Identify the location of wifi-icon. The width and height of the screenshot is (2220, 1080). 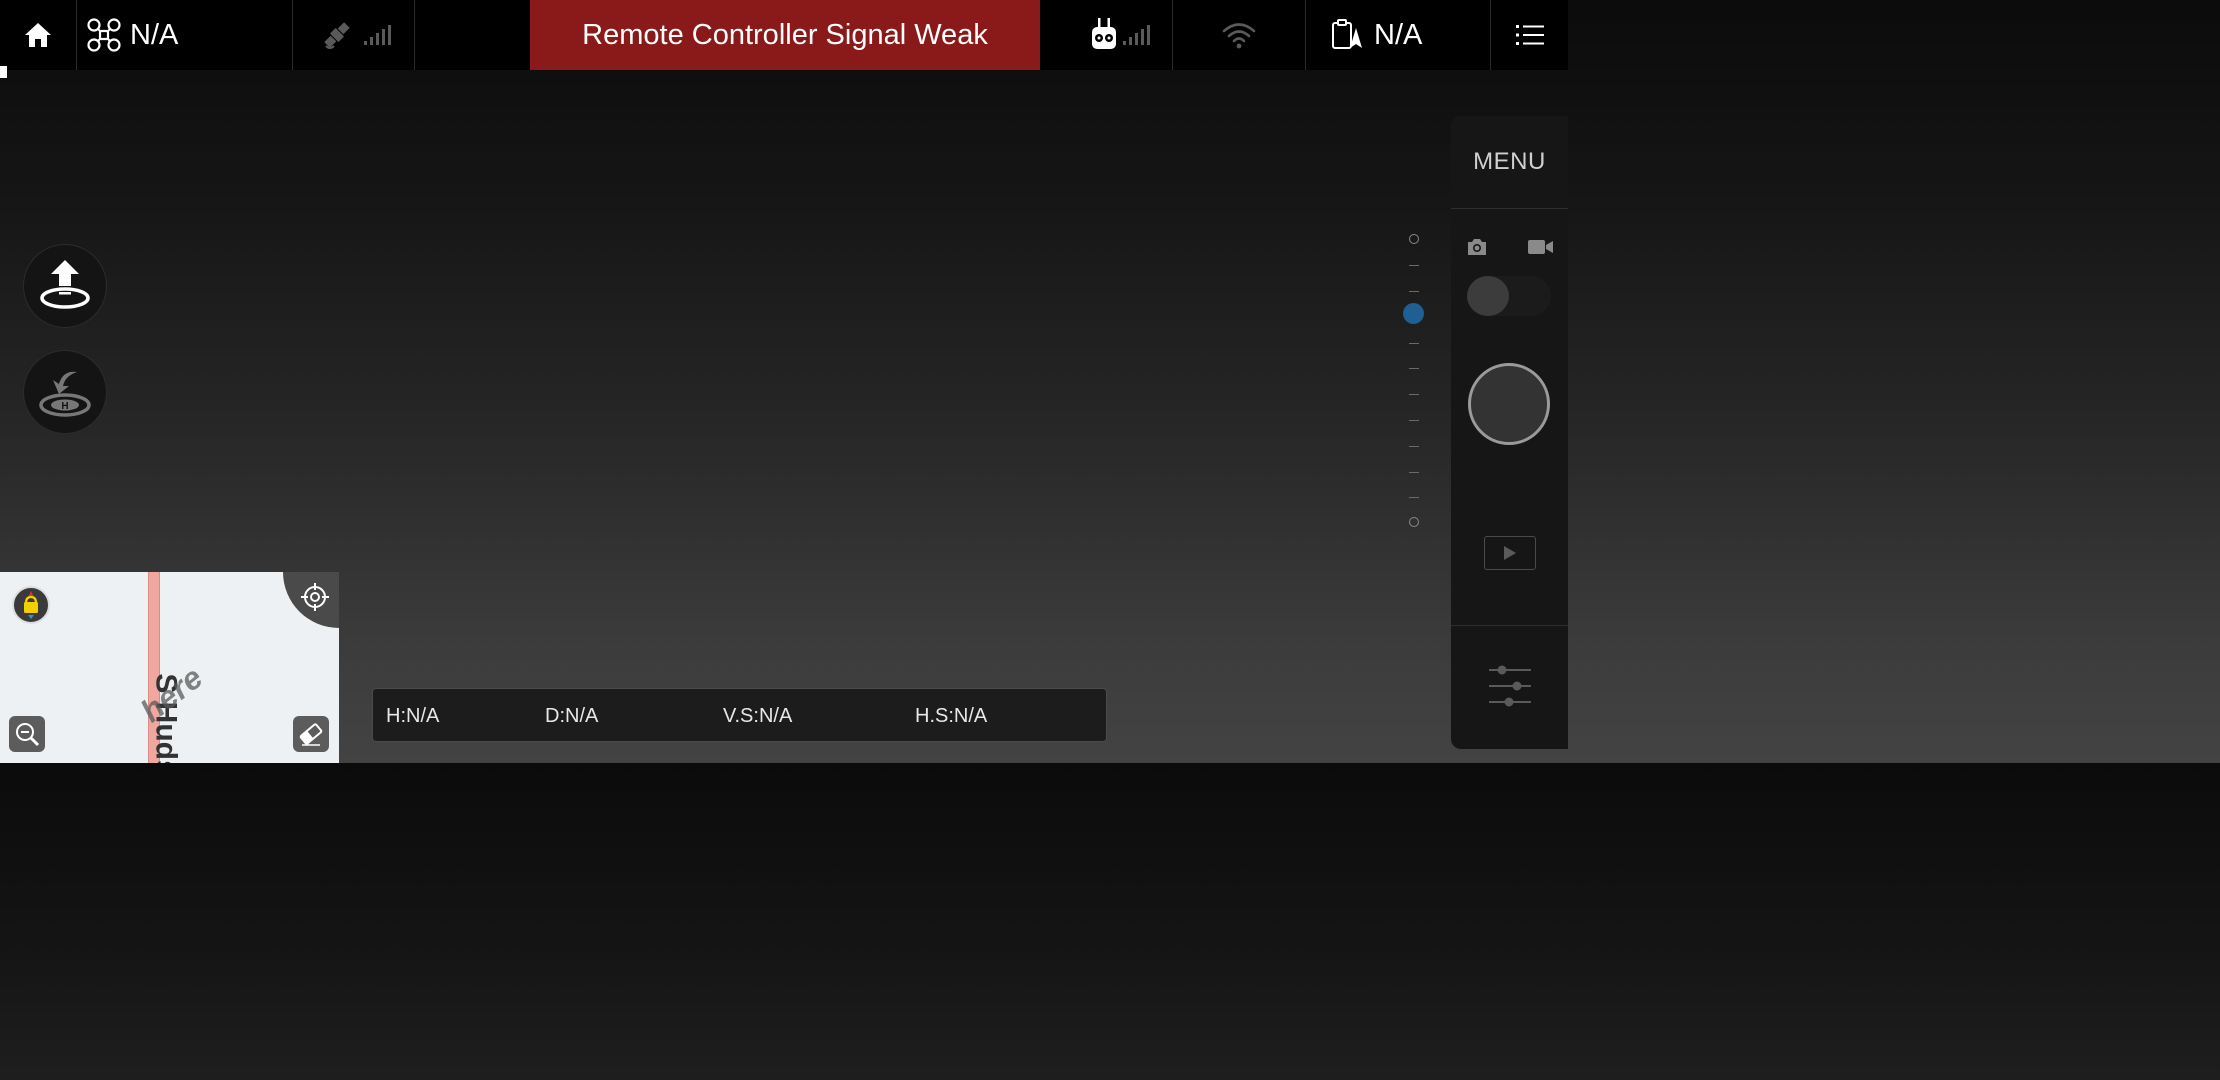
(1238, 36).